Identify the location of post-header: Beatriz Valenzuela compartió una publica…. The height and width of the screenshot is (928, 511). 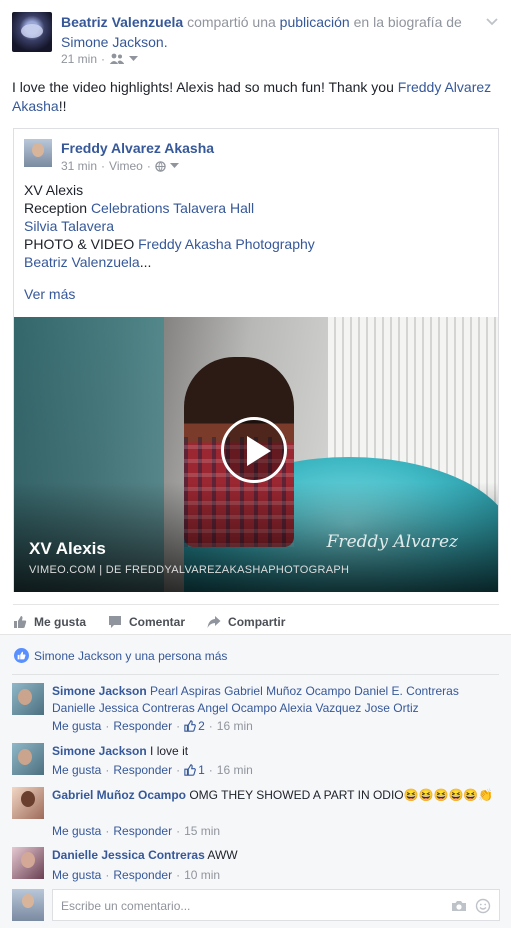
(255, 35).